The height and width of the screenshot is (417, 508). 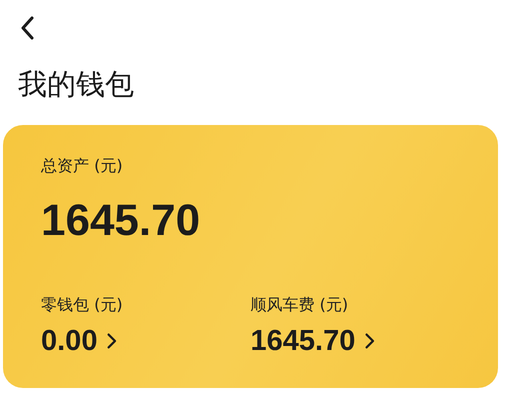 What do you see at coordinates (121, 221) in the screenshot?
I see `total-assets-value: 1645.70` at bounding box center [121, 221].